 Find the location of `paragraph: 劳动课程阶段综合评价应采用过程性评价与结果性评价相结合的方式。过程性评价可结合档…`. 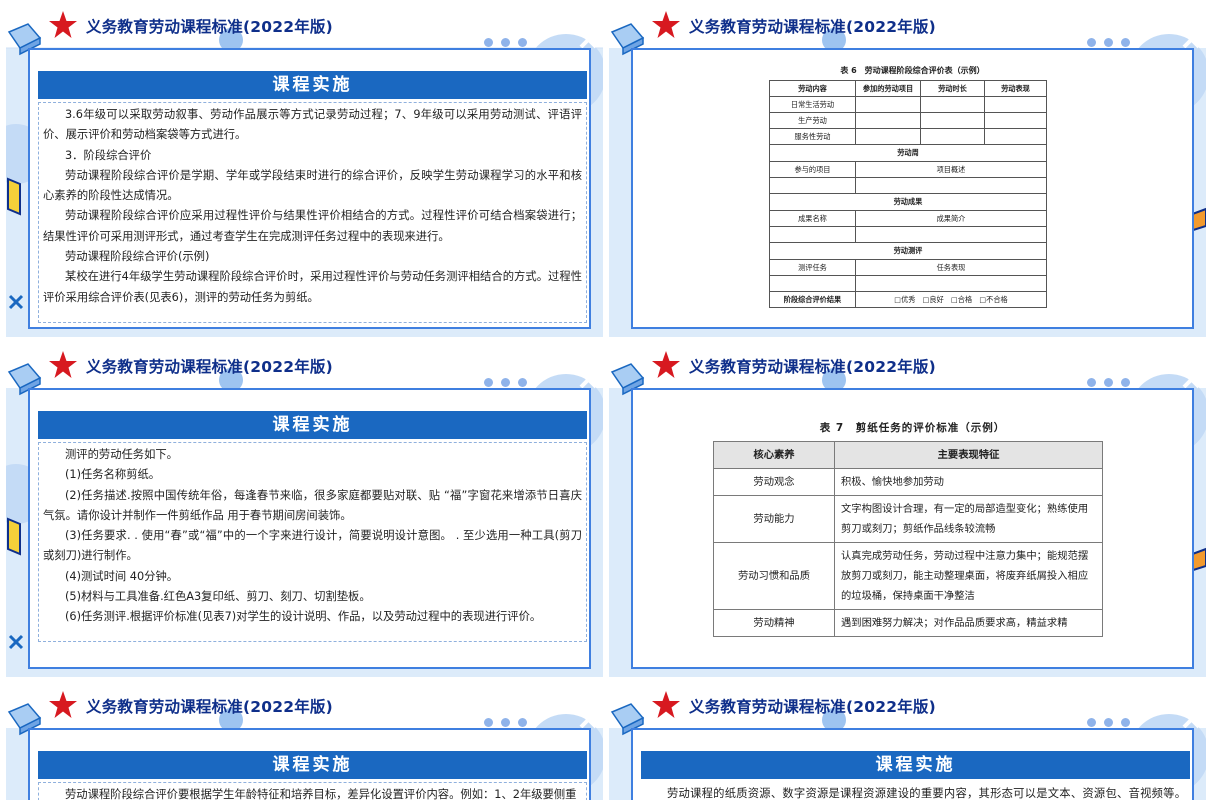

paragraph: 劳动课程阶段综合评价应采用过程性评价与结果性评价相结合的方式。过程性评价可结合档… is located at coordinates (312, 226).